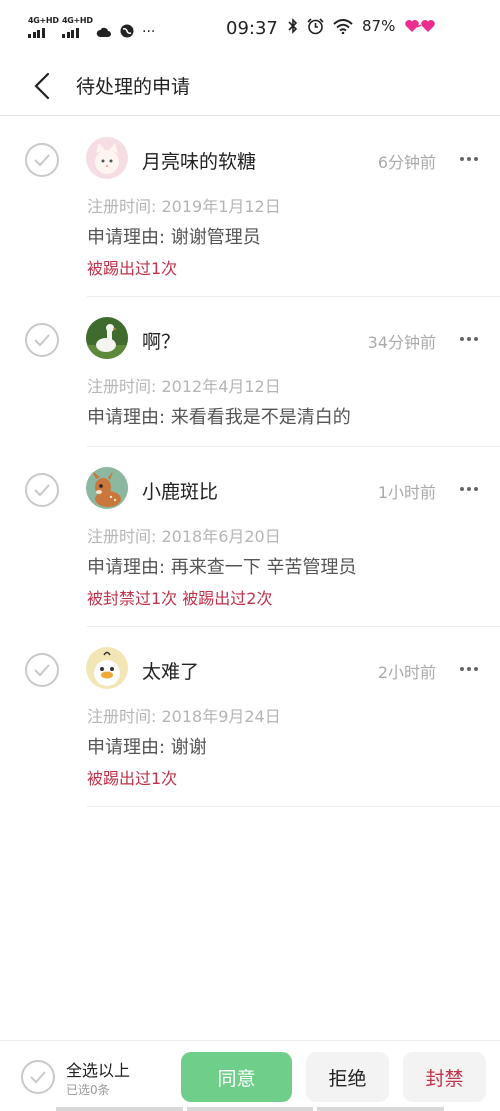 The image size is (500, 1111). I want to click on request-reason: 申请理由: 来看看我是不是清白的, so click(219, 417).